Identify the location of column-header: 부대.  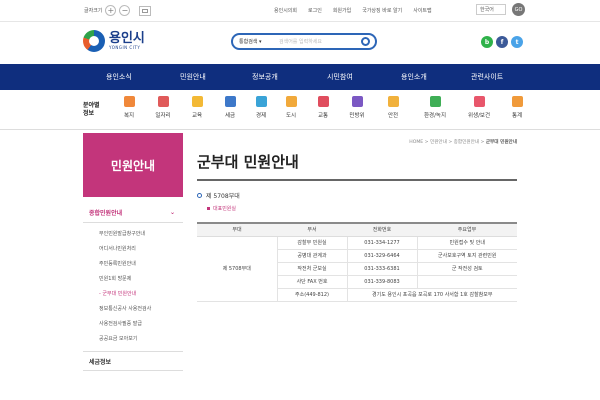
(237, 229).